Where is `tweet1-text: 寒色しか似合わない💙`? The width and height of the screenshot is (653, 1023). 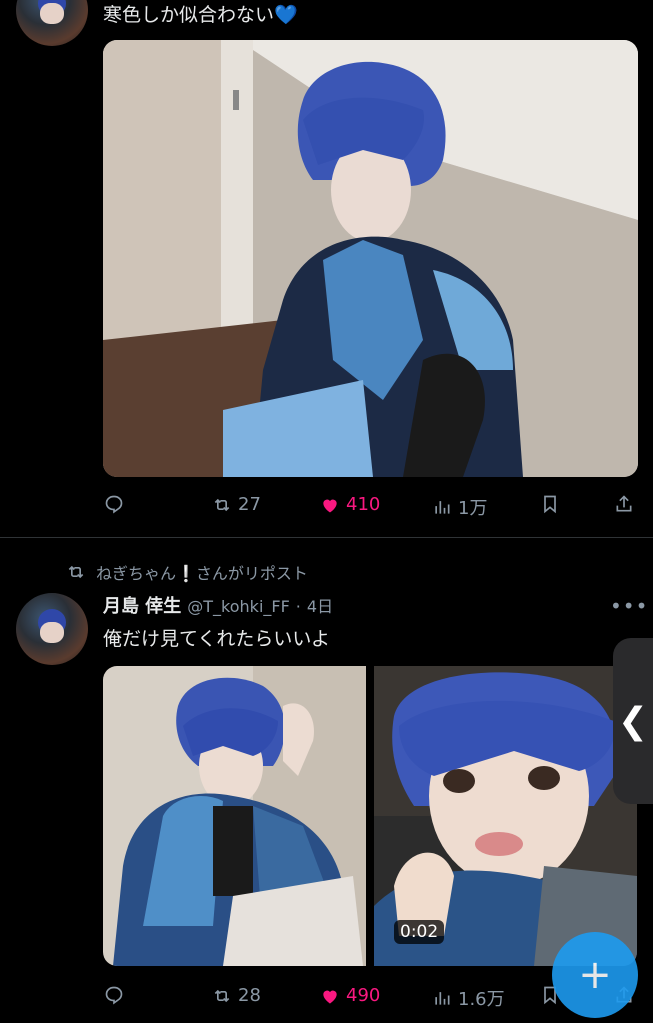 tweet1-text: 寒色しか似合わない💙 is located at coordinates (200, 15).